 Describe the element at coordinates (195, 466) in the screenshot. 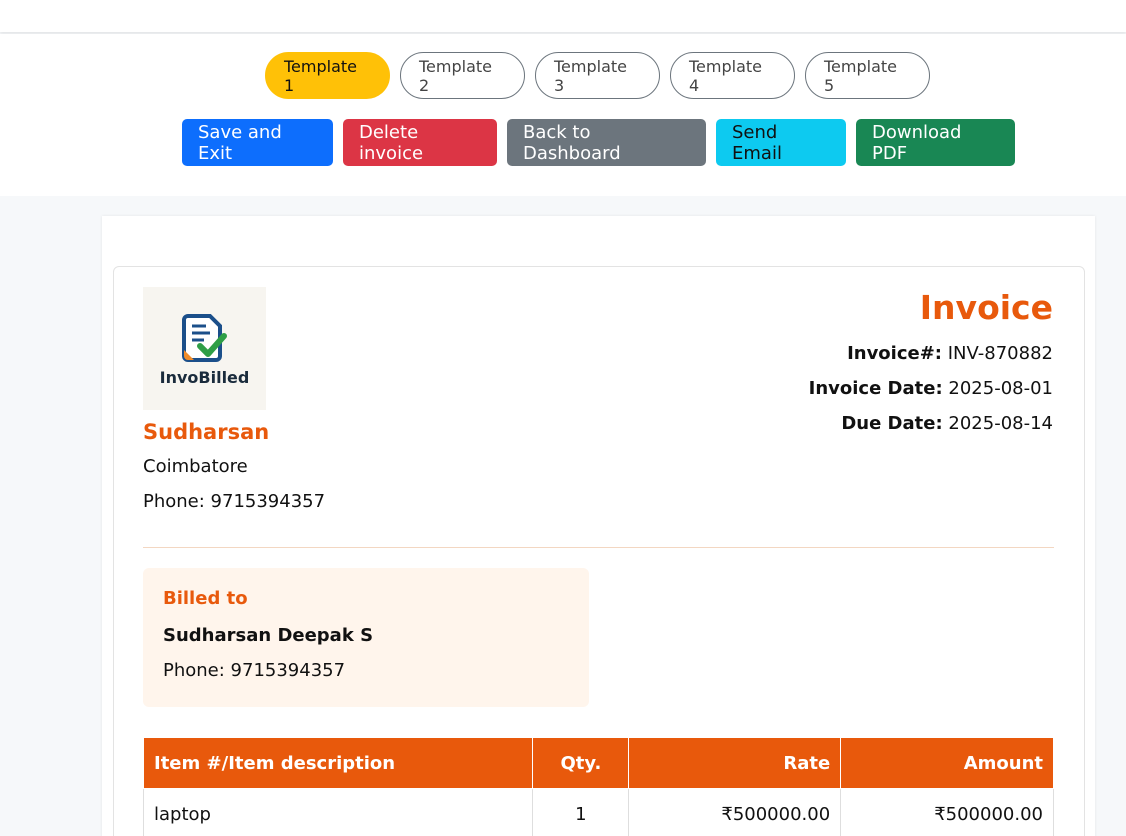

I see `seller-city: Coimbatore` at that location.